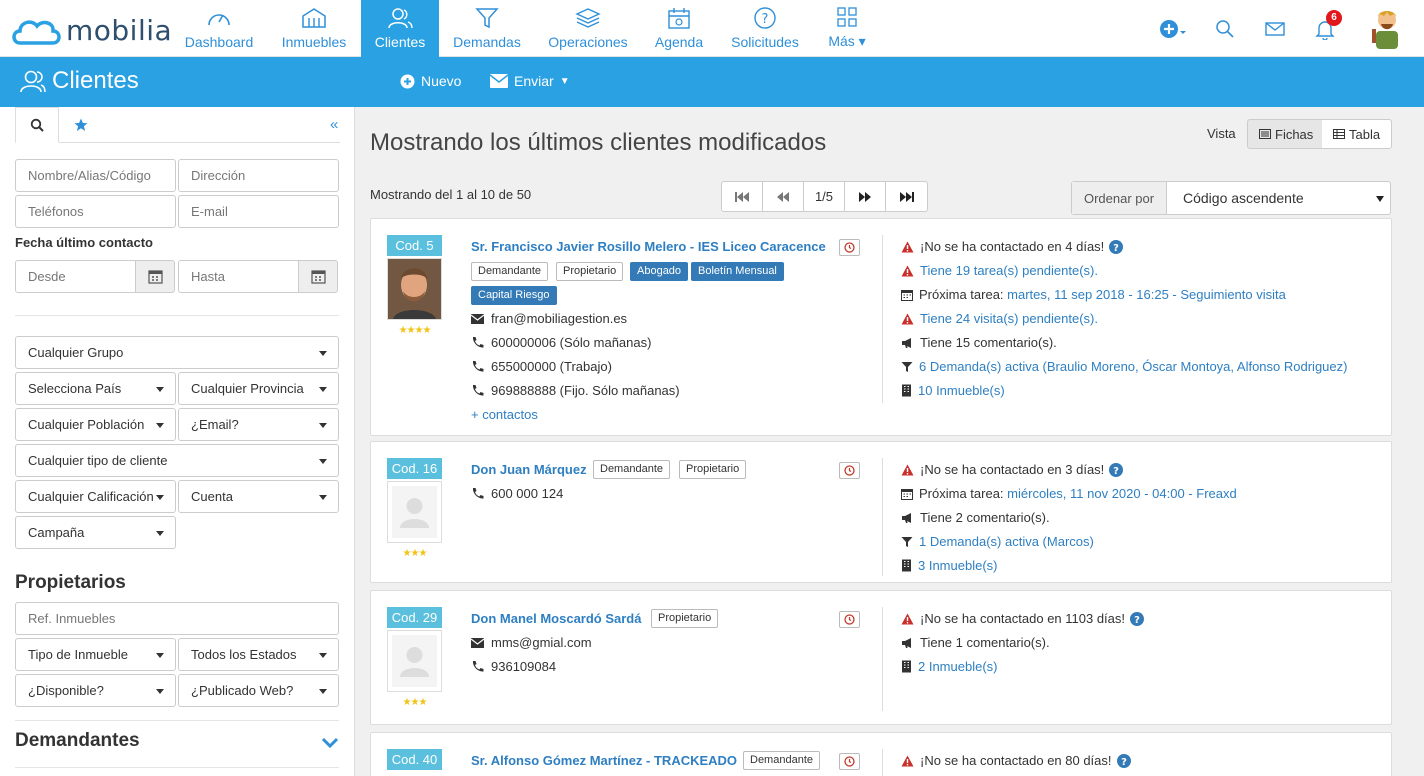 This screenshot has width=1424, height=776. What do you see at coordinates (155, 276) in the screenshot?
I see `date-from-picker` at bounding box center [155, 276].